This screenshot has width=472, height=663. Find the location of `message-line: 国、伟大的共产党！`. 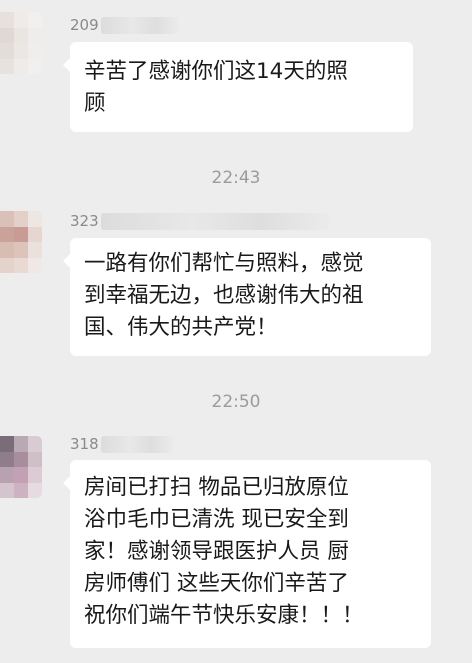

message-line: 国、伟大的共产党！ is located at coordinates (181, 327).